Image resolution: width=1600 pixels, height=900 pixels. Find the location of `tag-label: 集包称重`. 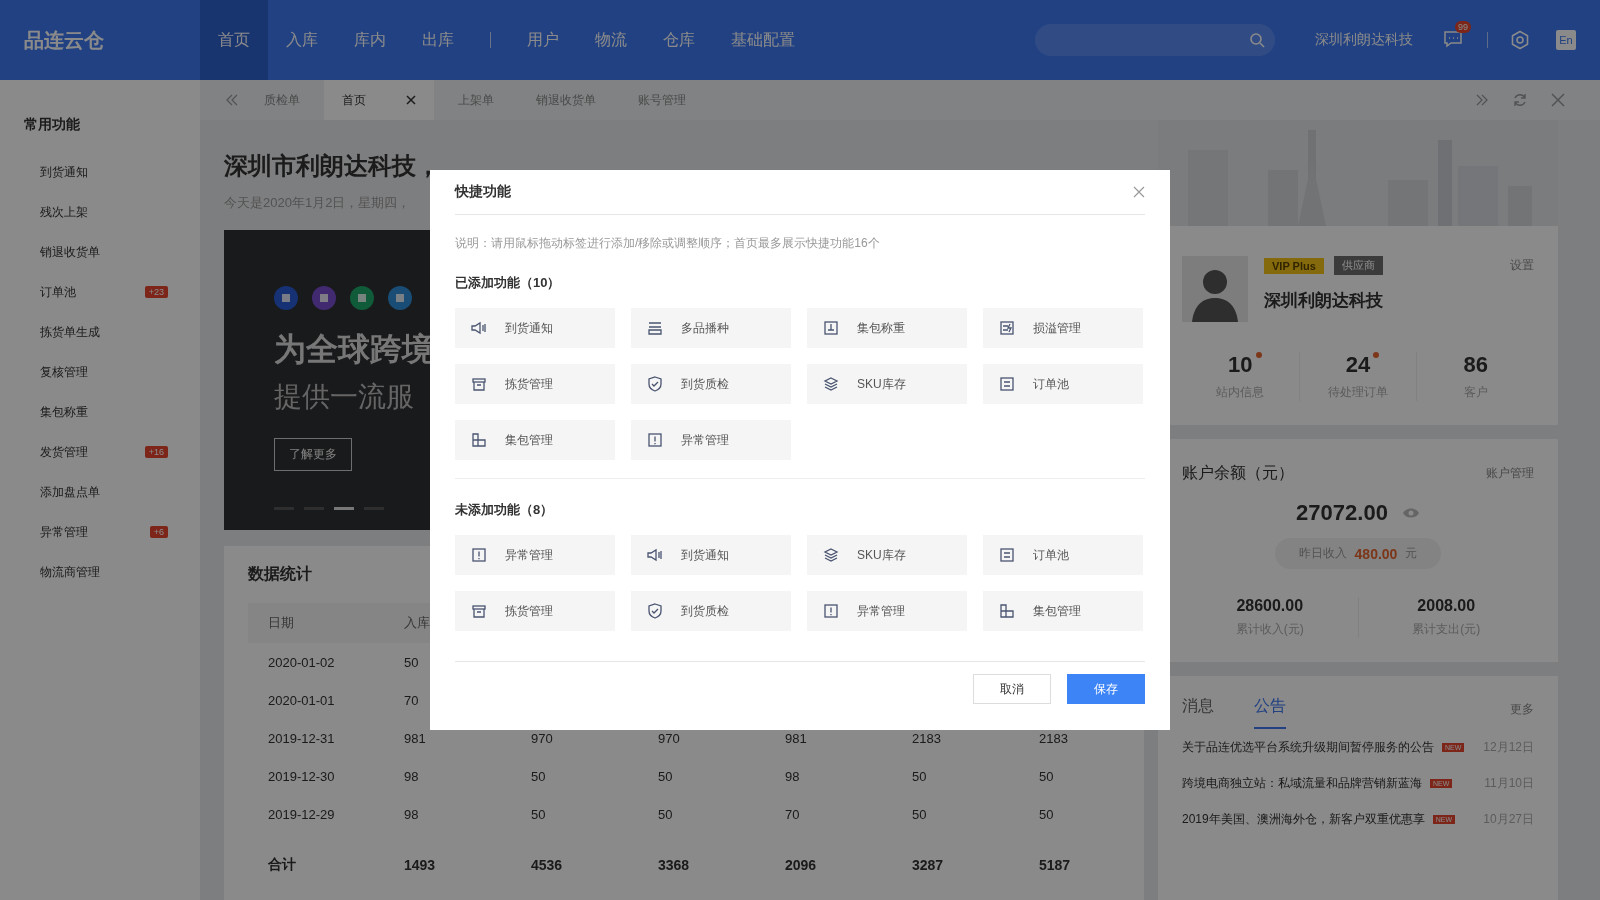

tag-label: 集包称重 is located at coordinates (881, 328).